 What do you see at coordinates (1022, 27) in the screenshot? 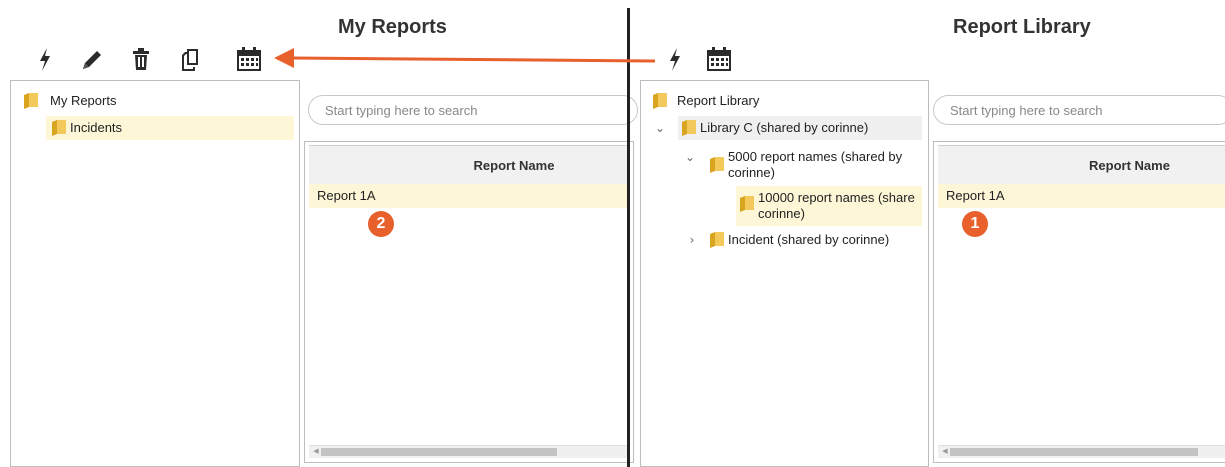
I see `report-library-title: Report Library` at bounding box center [1022, 27].